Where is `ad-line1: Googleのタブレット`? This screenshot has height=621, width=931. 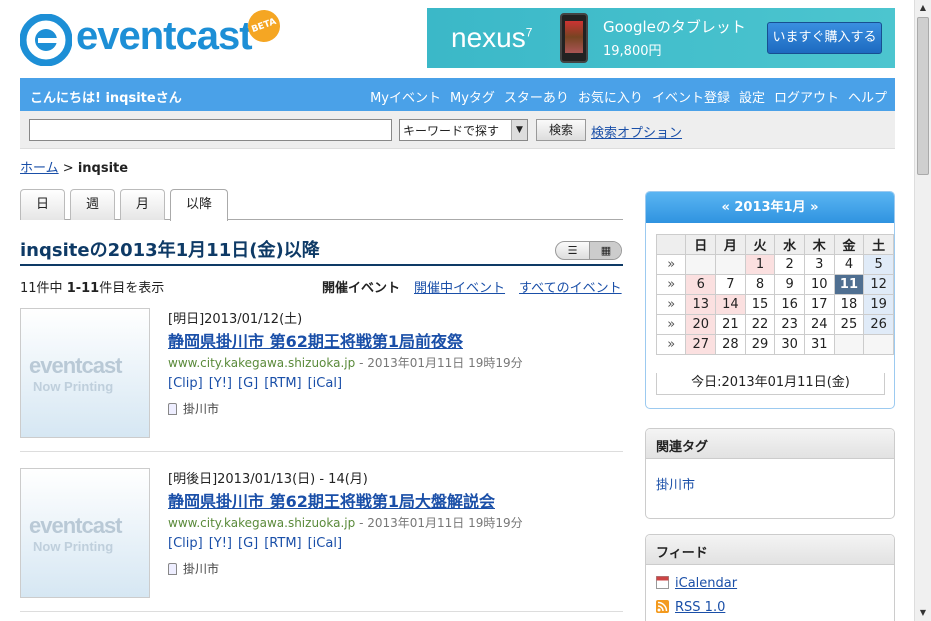 ad-line1: Googleのタブレット is located at coordinates (674, 27).